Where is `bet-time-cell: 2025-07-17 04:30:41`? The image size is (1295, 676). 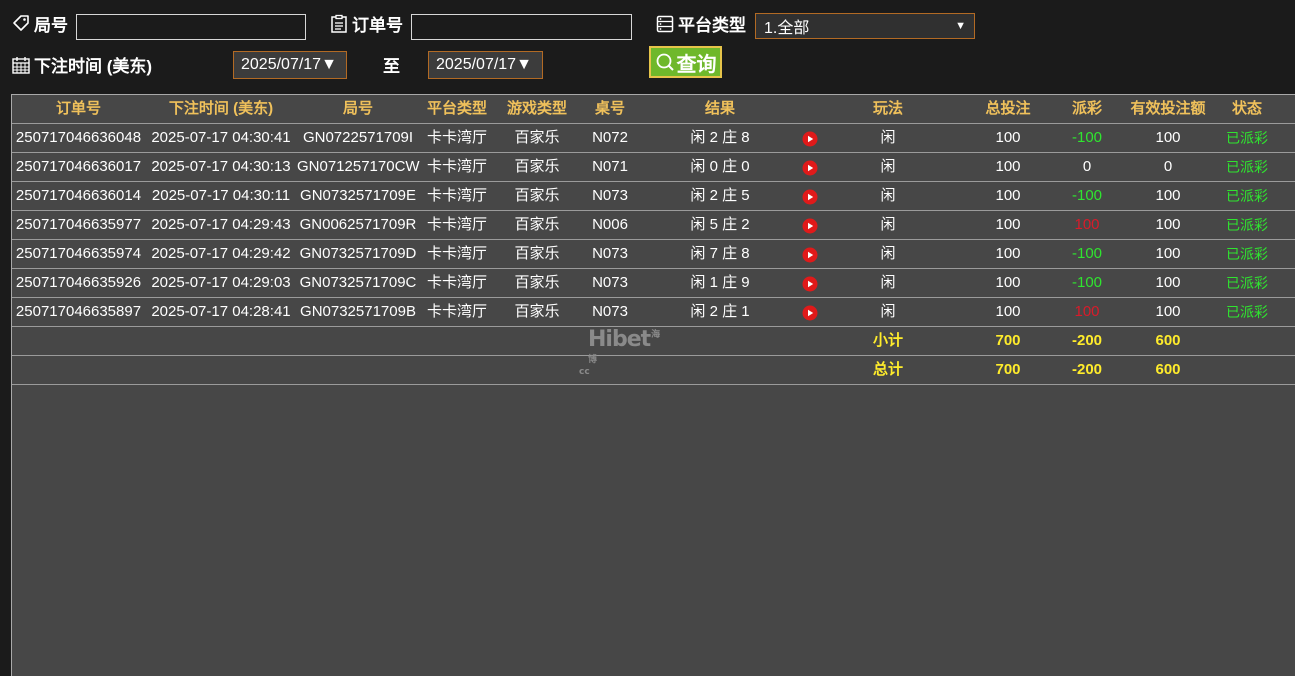
bet-time-cell: 2025-07-17 04:30:41 is located at coordinates (221, 137).